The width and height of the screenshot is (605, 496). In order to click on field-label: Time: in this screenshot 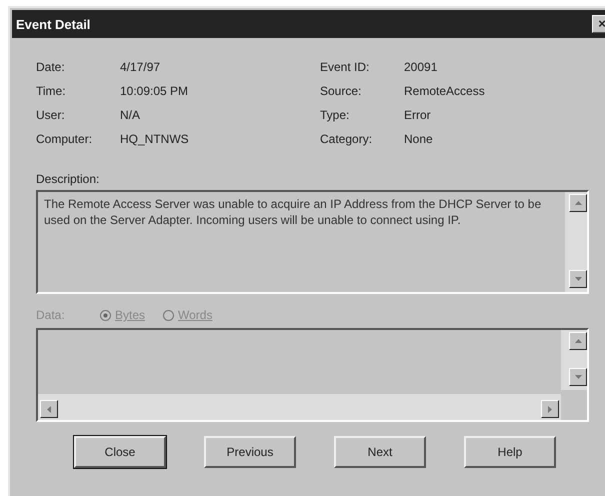, I will do `click(51, 91)`.